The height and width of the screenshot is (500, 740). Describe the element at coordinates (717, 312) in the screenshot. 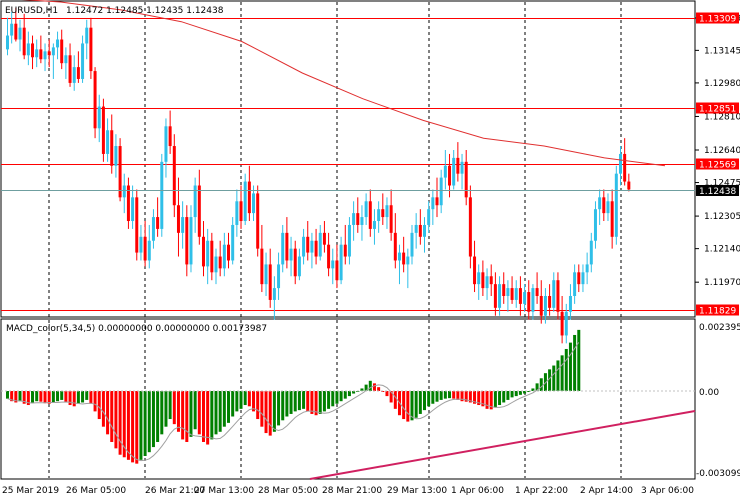

I see `level-tag-text: 1.11829` at that location.